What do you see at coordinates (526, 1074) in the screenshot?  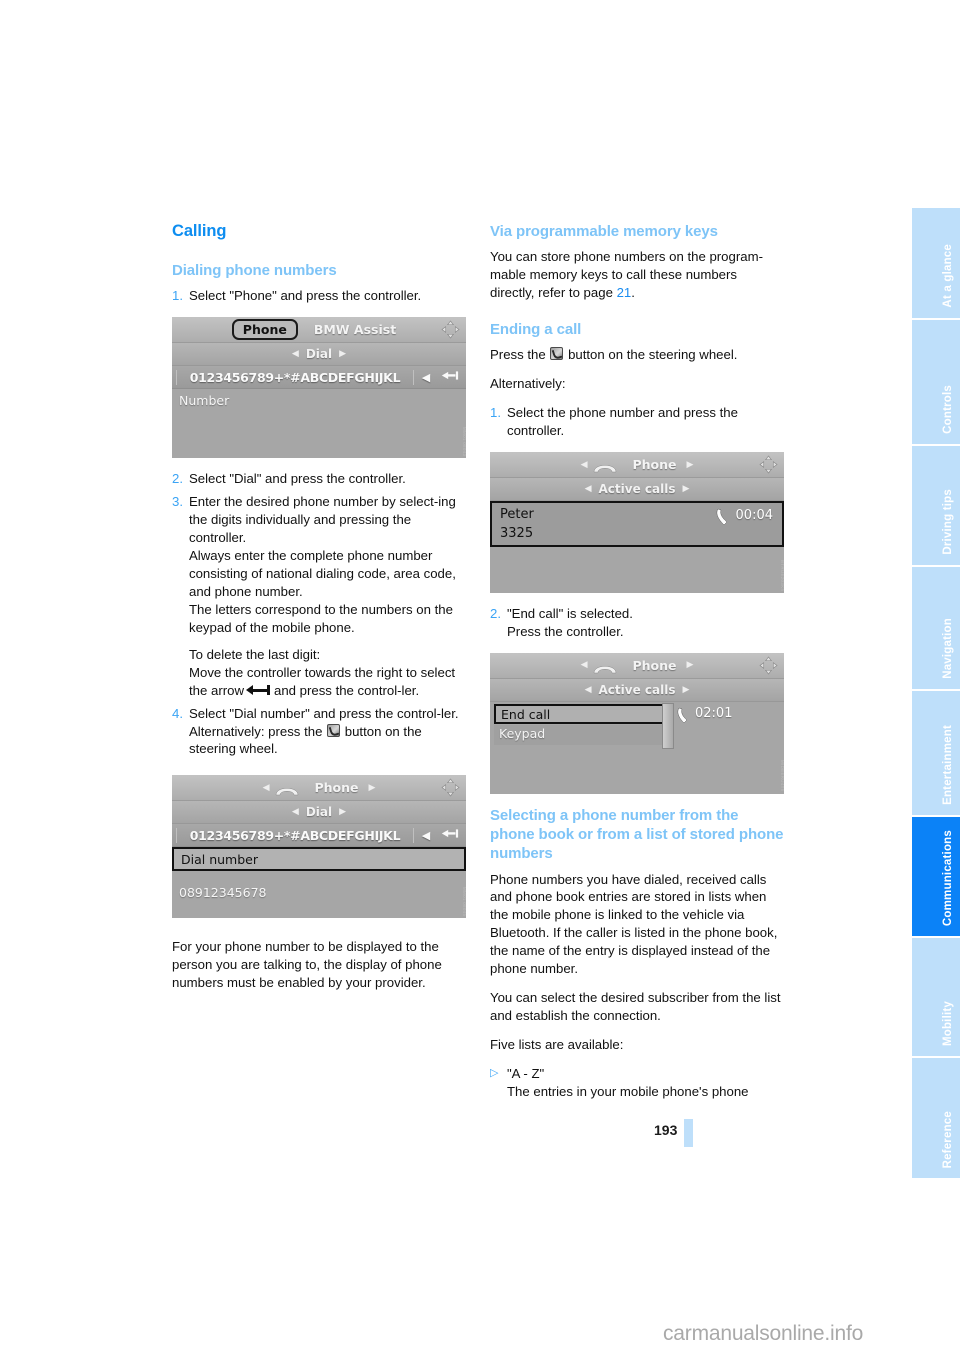 I see `list-item-title: "A - Z"` at bounding box center [526, 1074].